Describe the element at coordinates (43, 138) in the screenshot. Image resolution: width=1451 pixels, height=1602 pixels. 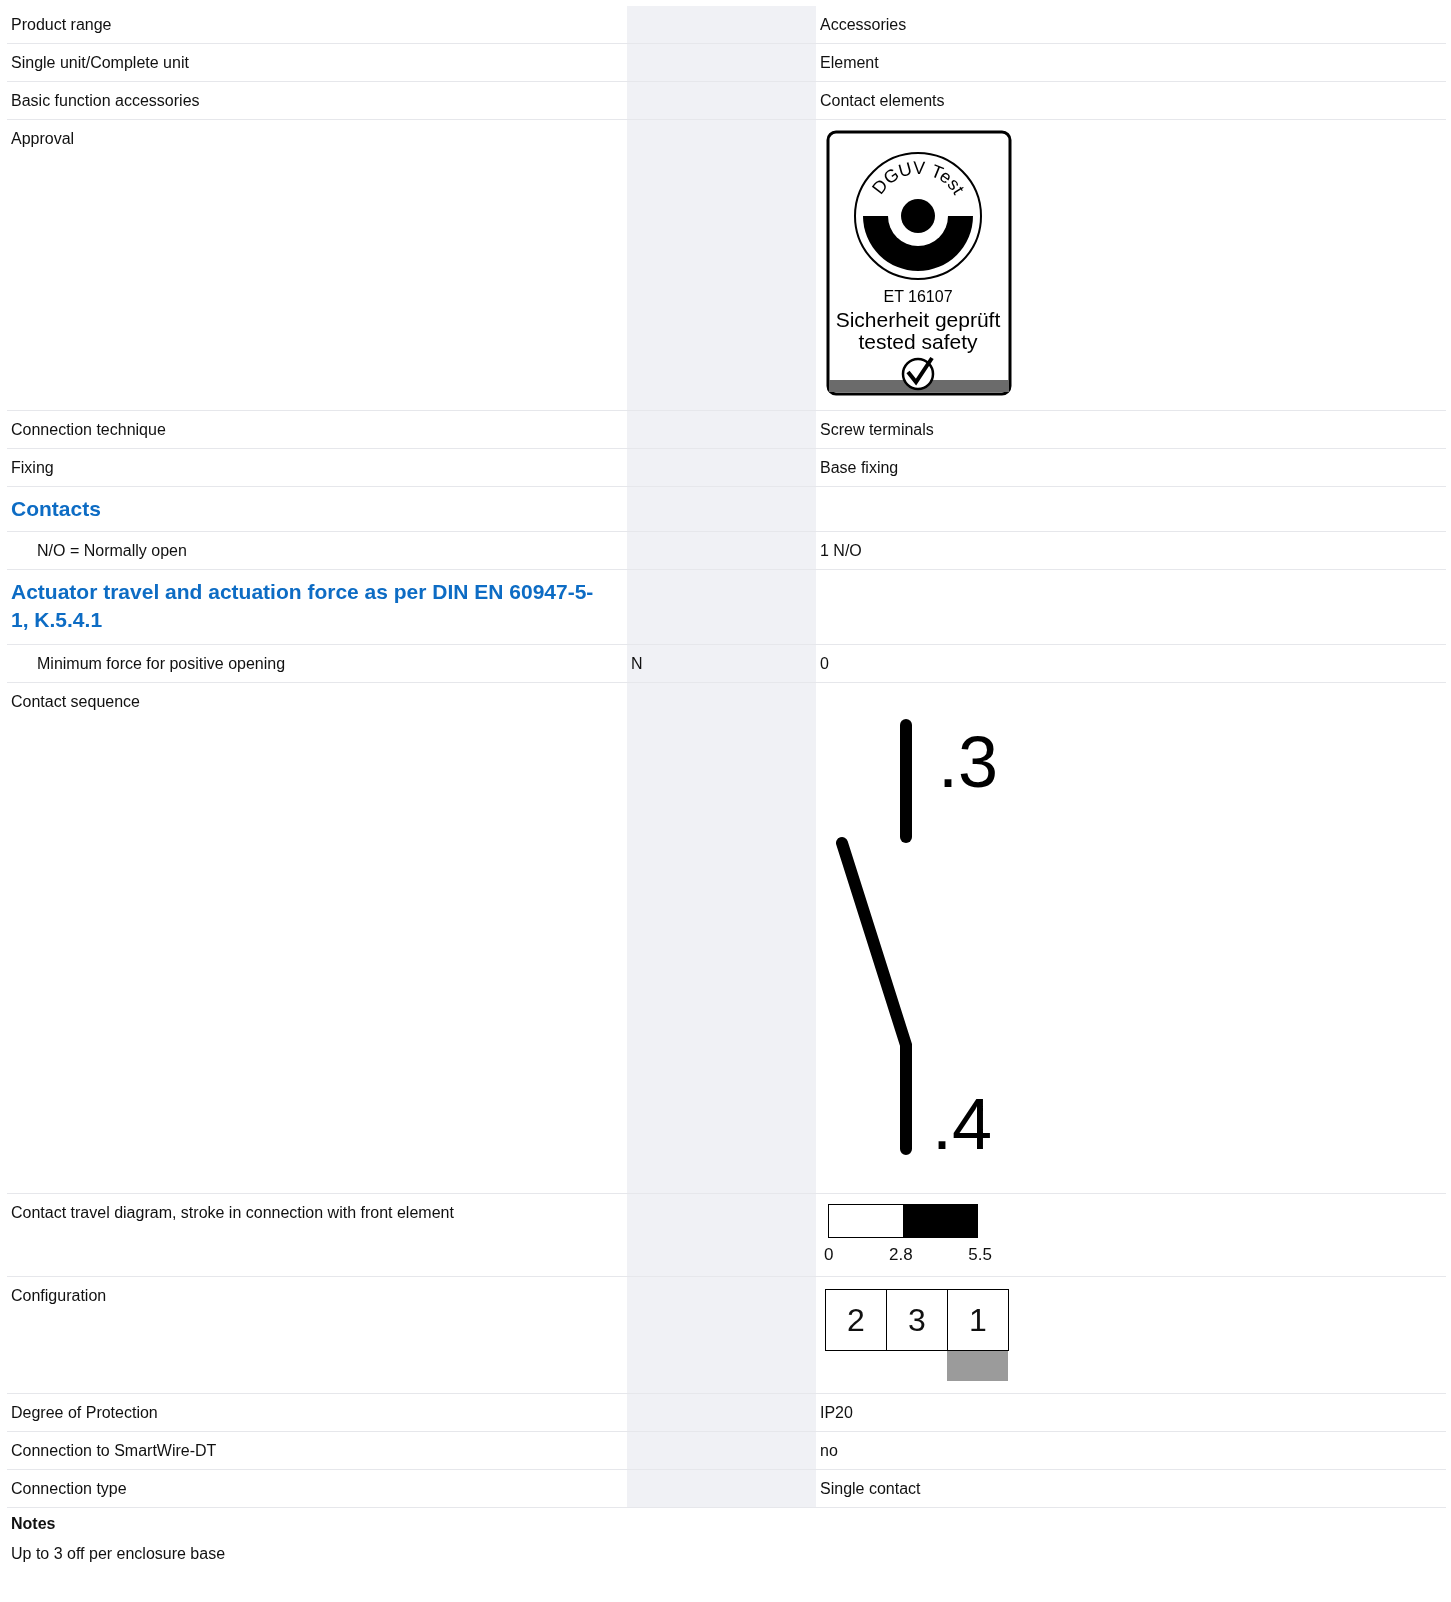
I see `property-label: Approval` at that location.